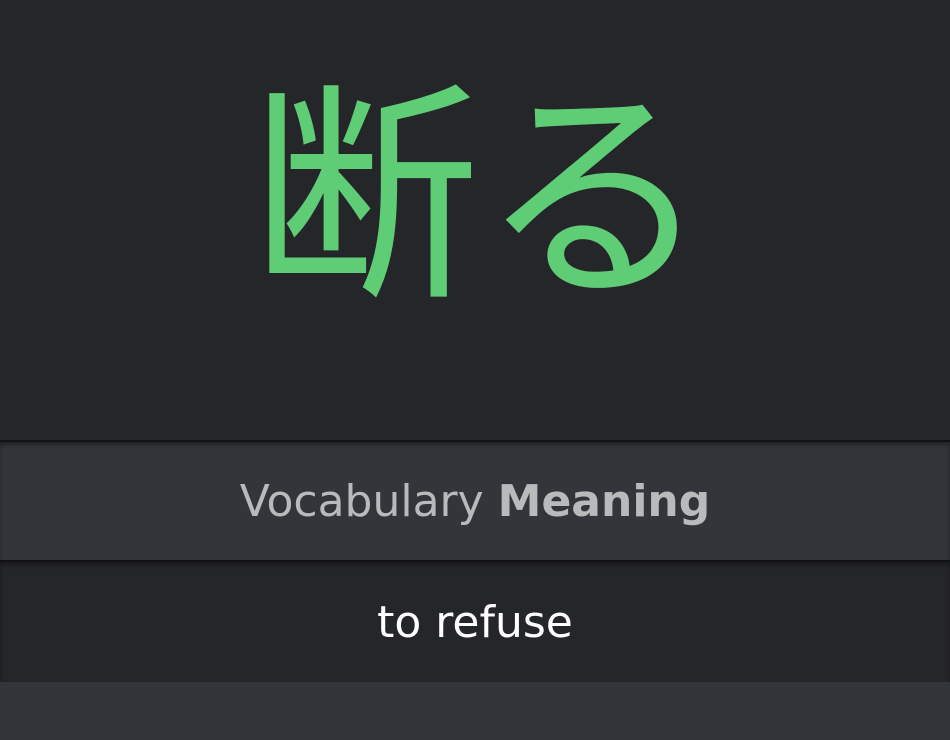  I want to click on answer-value: to refuse, so click(475, 622).